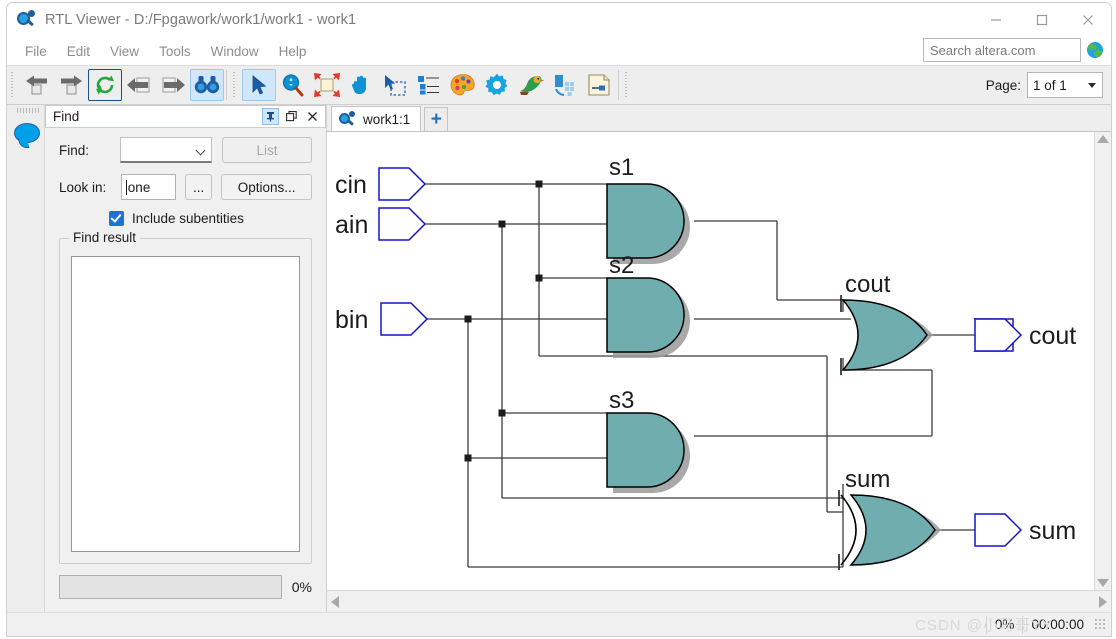 The height and width of the screenshot is (639, 1116). What do you see at coordinates (28, 110) in the screenshot?
I see `rail-grip` at bounding box center [28, 110].